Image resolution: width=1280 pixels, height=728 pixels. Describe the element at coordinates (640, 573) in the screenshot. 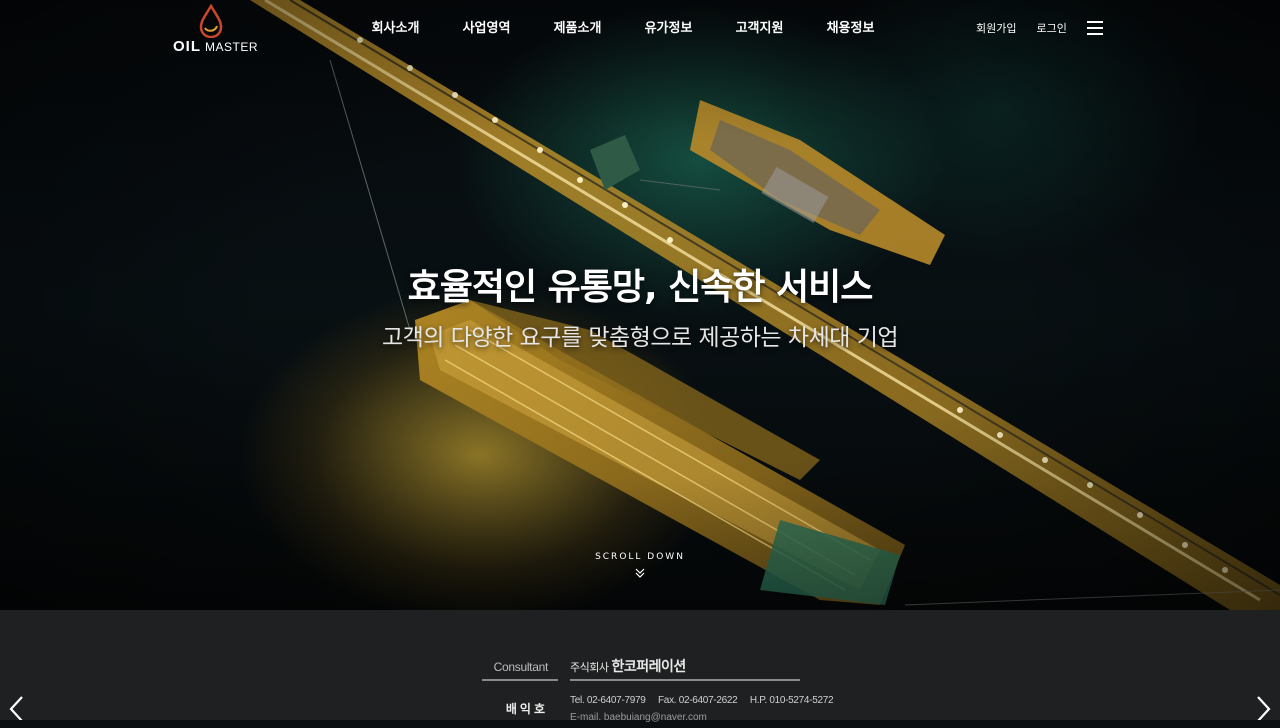

I see `double-chevron-down-icon` at that location.